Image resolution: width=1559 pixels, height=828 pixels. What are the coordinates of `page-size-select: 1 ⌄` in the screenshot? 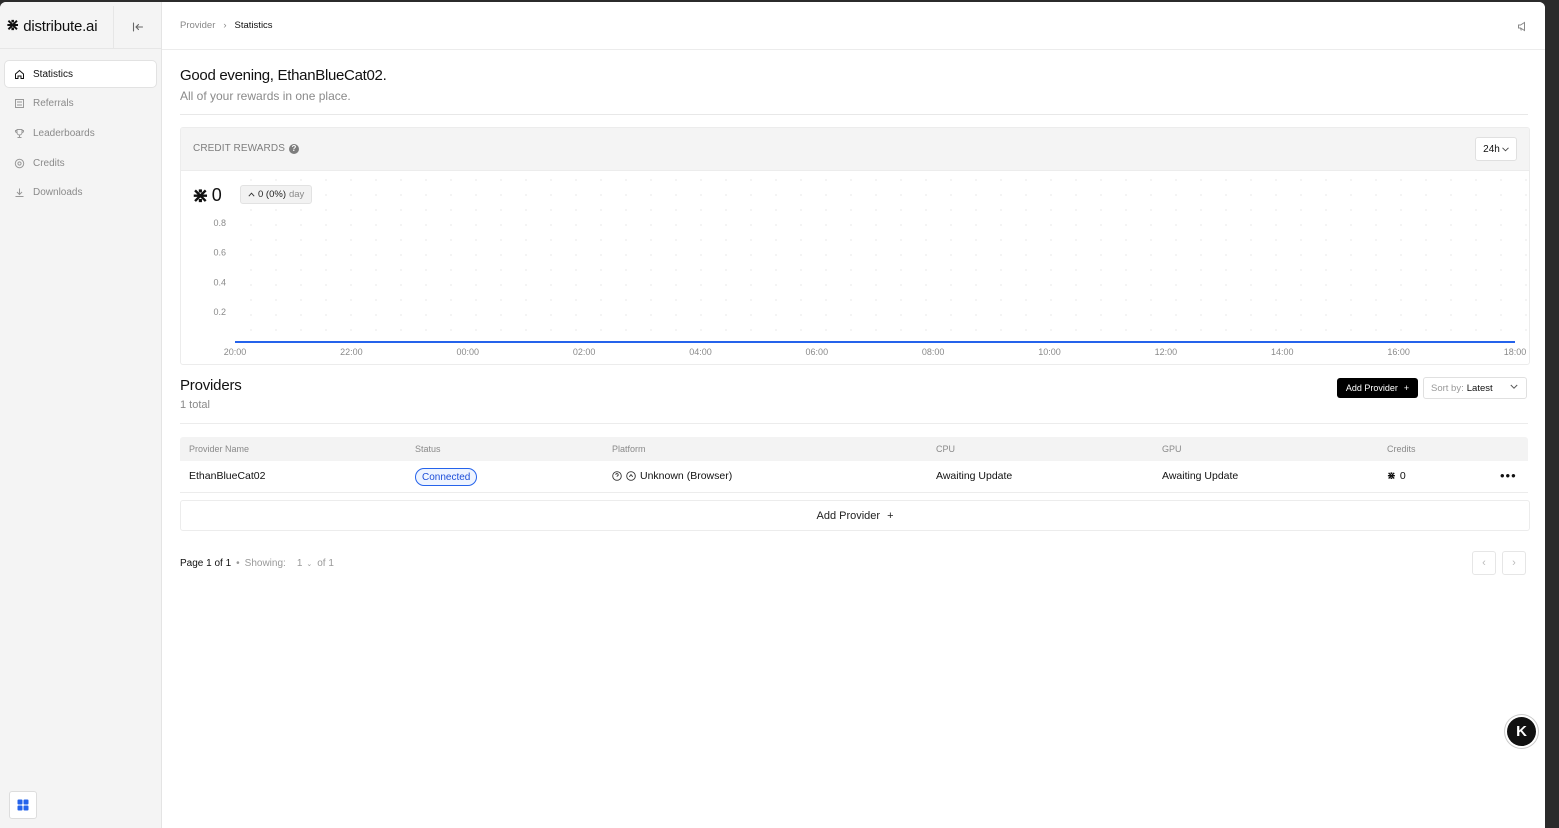 It's located at (304, 563).